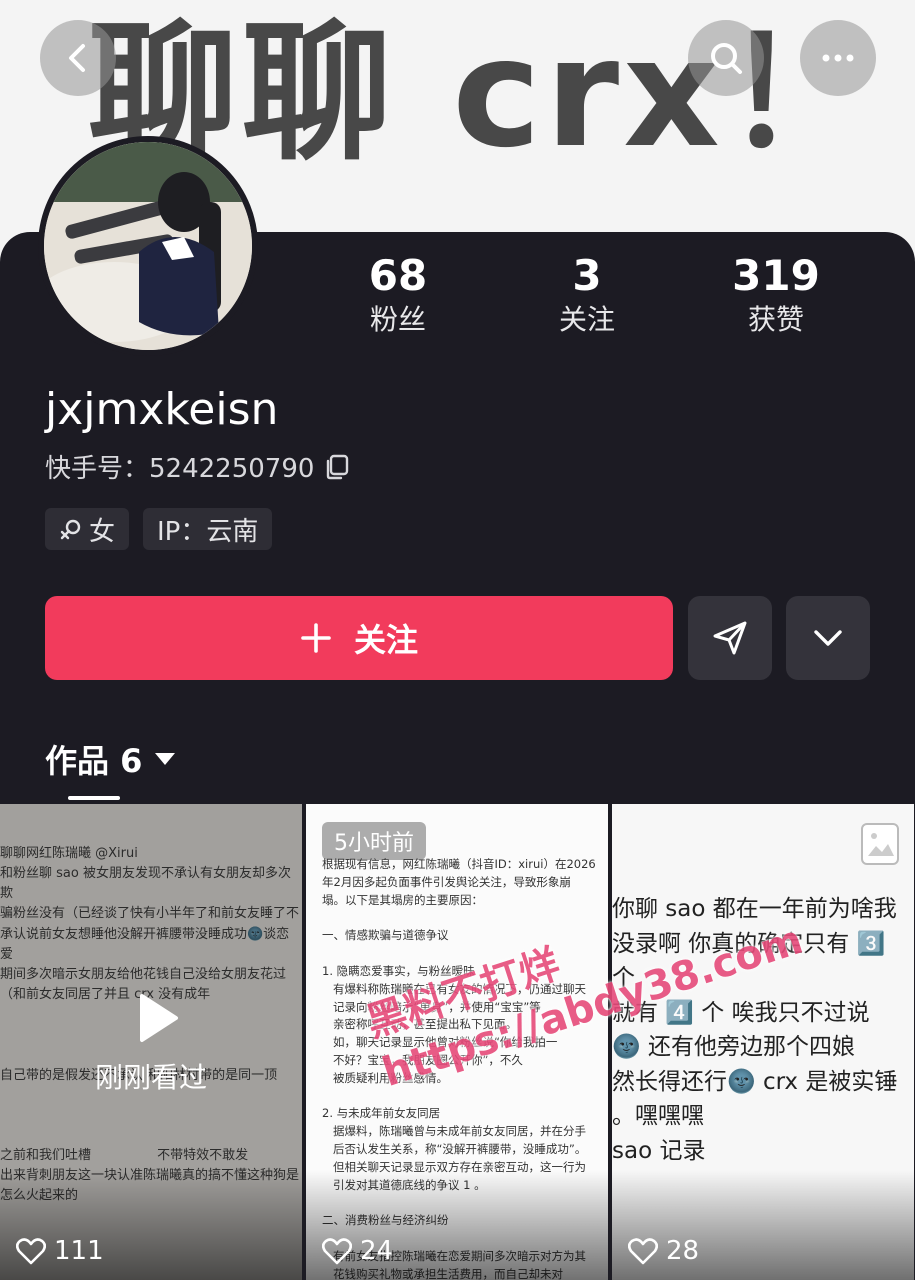  Describe the element at coordinates (357, 1251) in the screenshot. I see `post-likes: 24` at that location.